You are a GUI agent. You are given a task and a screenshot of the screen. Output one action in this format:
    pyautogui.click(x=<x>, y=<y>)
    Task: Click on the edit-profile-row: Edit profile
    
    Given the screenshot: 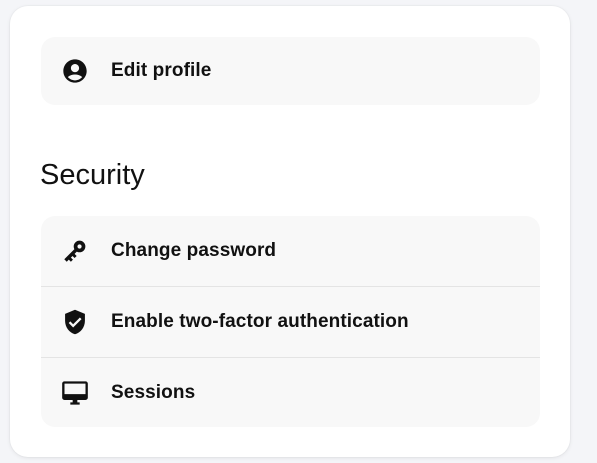 What is the action you would take?
    pyautogui.click(x=290, y=71)
    